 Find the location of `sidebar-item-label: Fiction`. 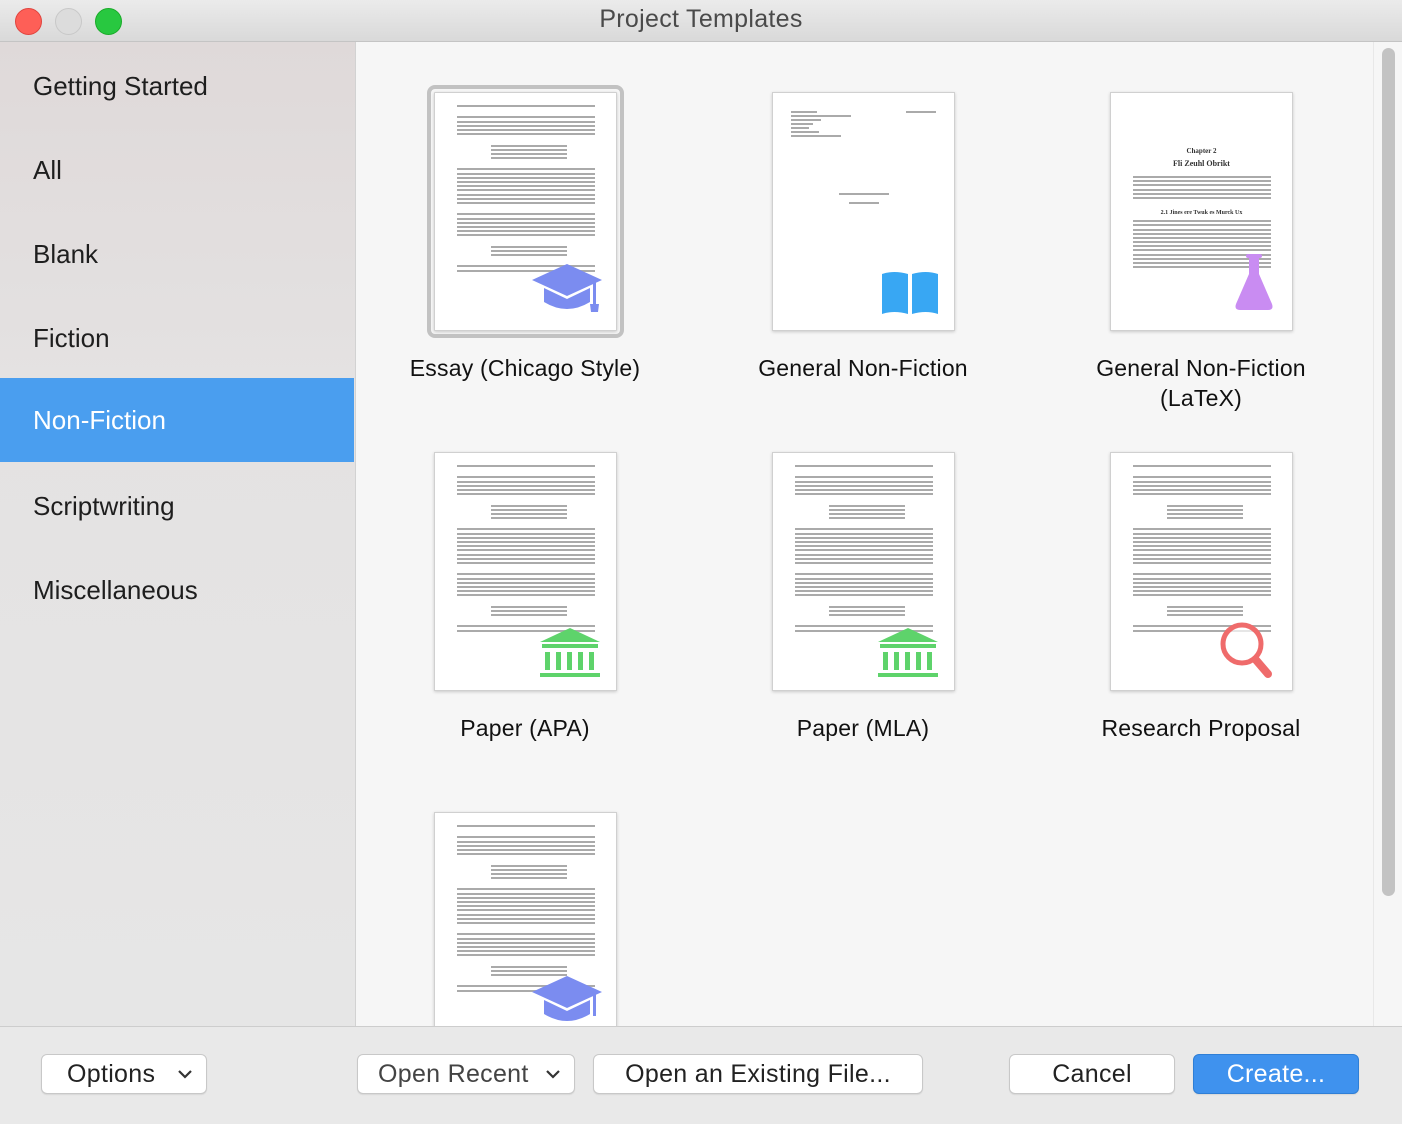

sidebar-item-label: Fiction is located at coordinates (71, 337).